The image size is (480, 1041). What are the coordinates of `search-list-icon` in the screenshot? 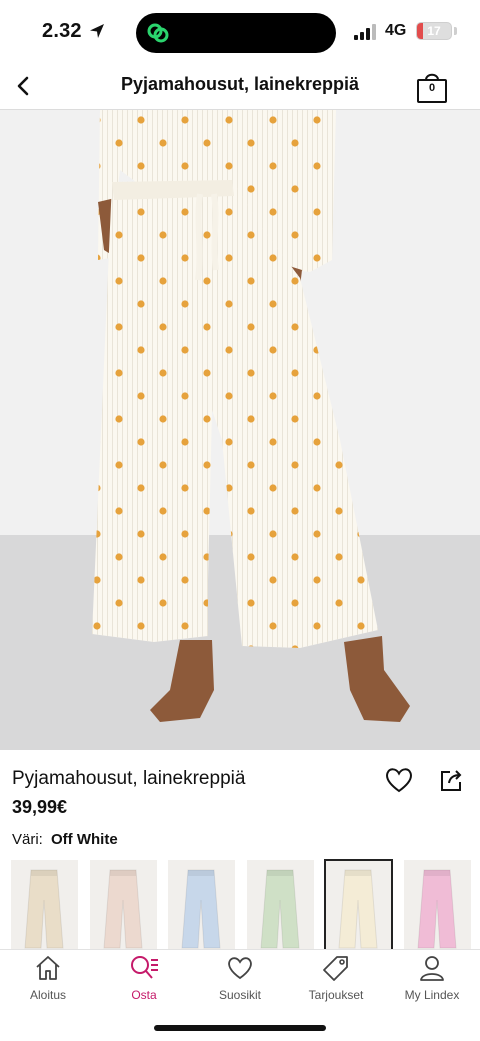 It's located at (144, 967).